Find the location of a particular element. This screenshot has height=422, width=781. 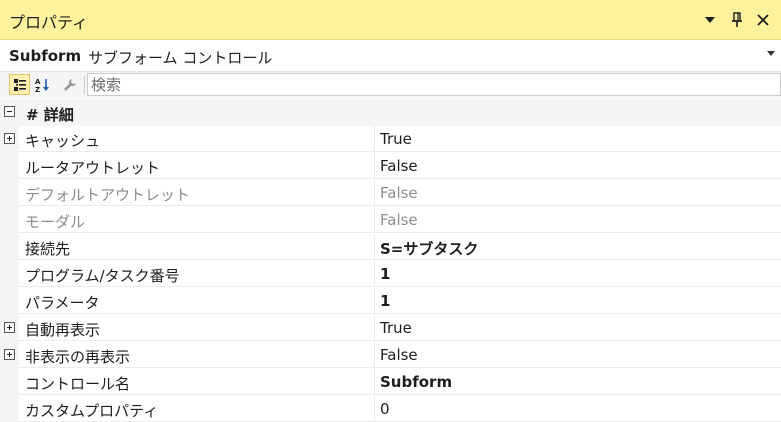

collapse-icon is located at coordinates (9, 111).